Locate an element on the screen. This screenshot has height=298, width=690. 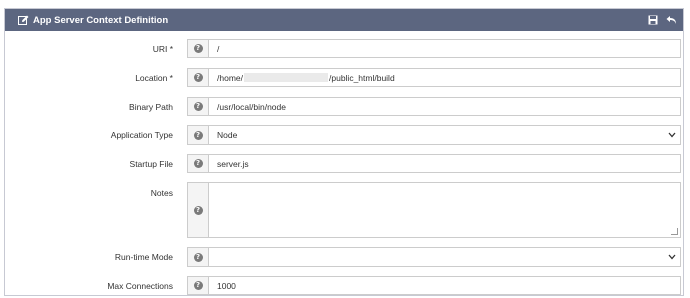
startup-file-input: server.js is located at coordinates (445, 163).